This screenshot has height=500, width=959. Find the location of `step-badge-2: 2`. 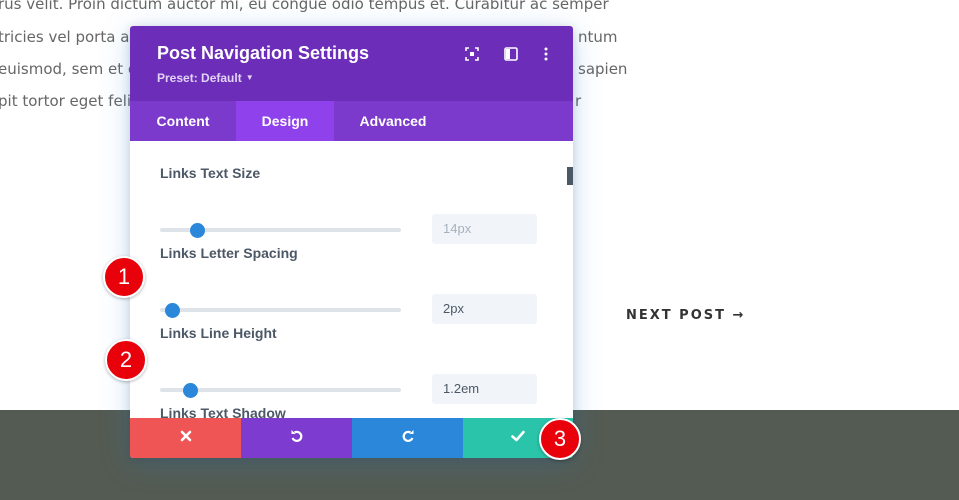

step-badge-2: 2 is located at coordinates (126, 360).